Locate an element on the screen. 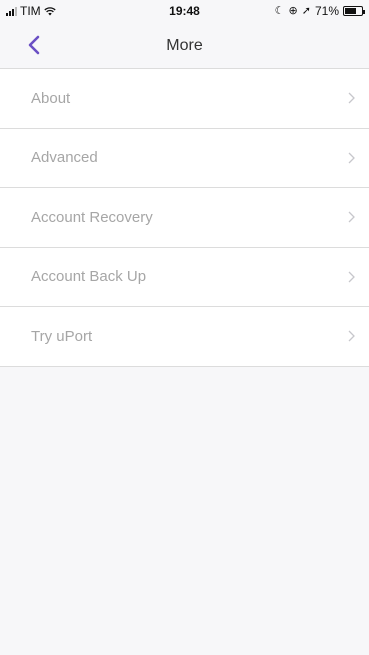 The image size is (369, 655). moon-icon: ☾ is located at coordinates (279, 11).